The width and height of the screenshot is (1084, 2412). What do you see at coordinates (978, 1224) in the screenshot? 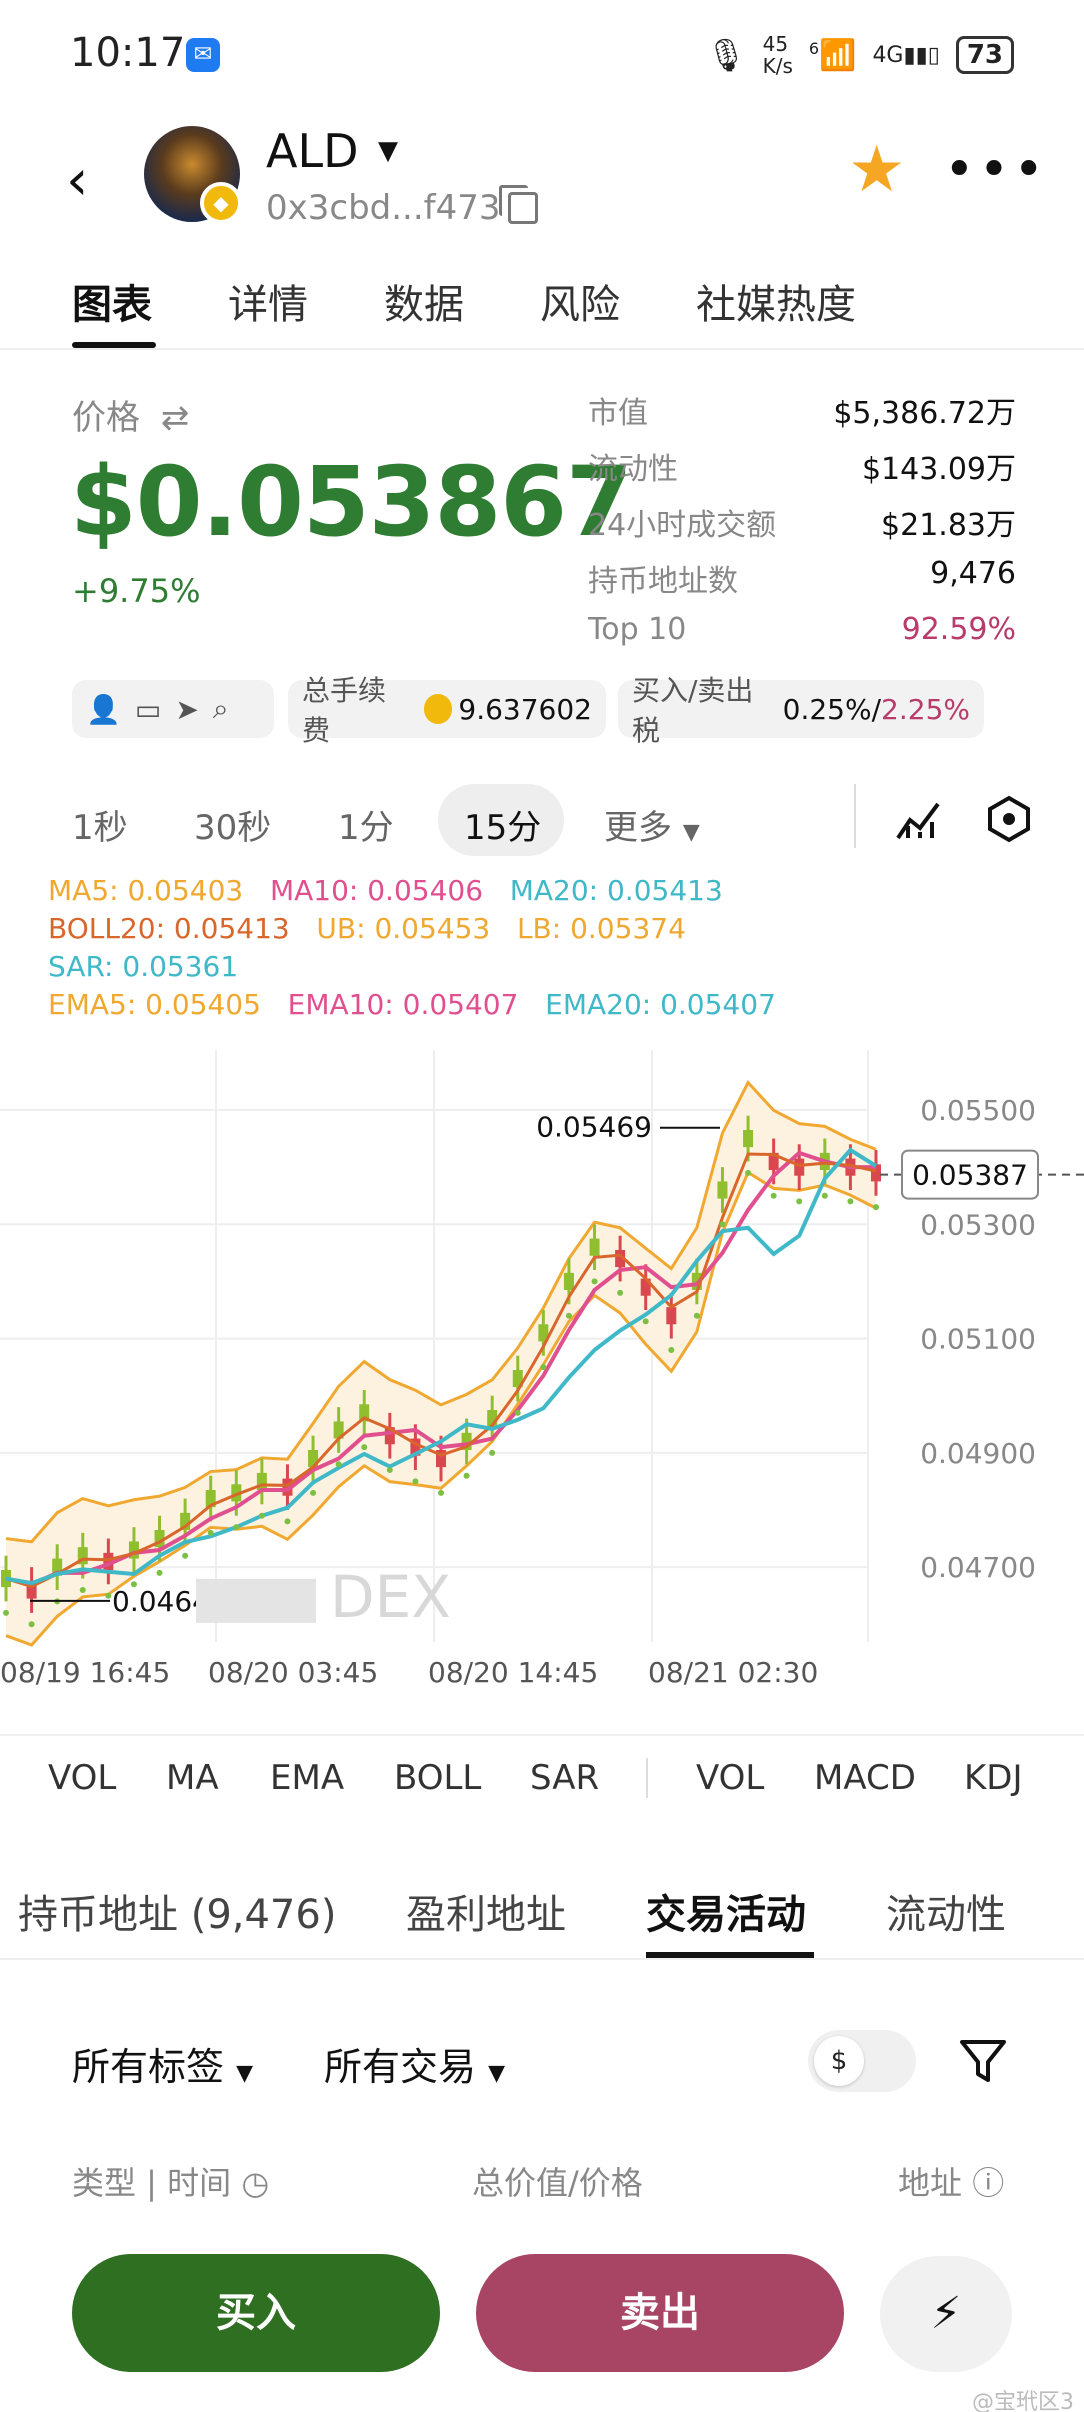
I see `y-tick-label: 0.05300` at bounding box center [978, 1224].